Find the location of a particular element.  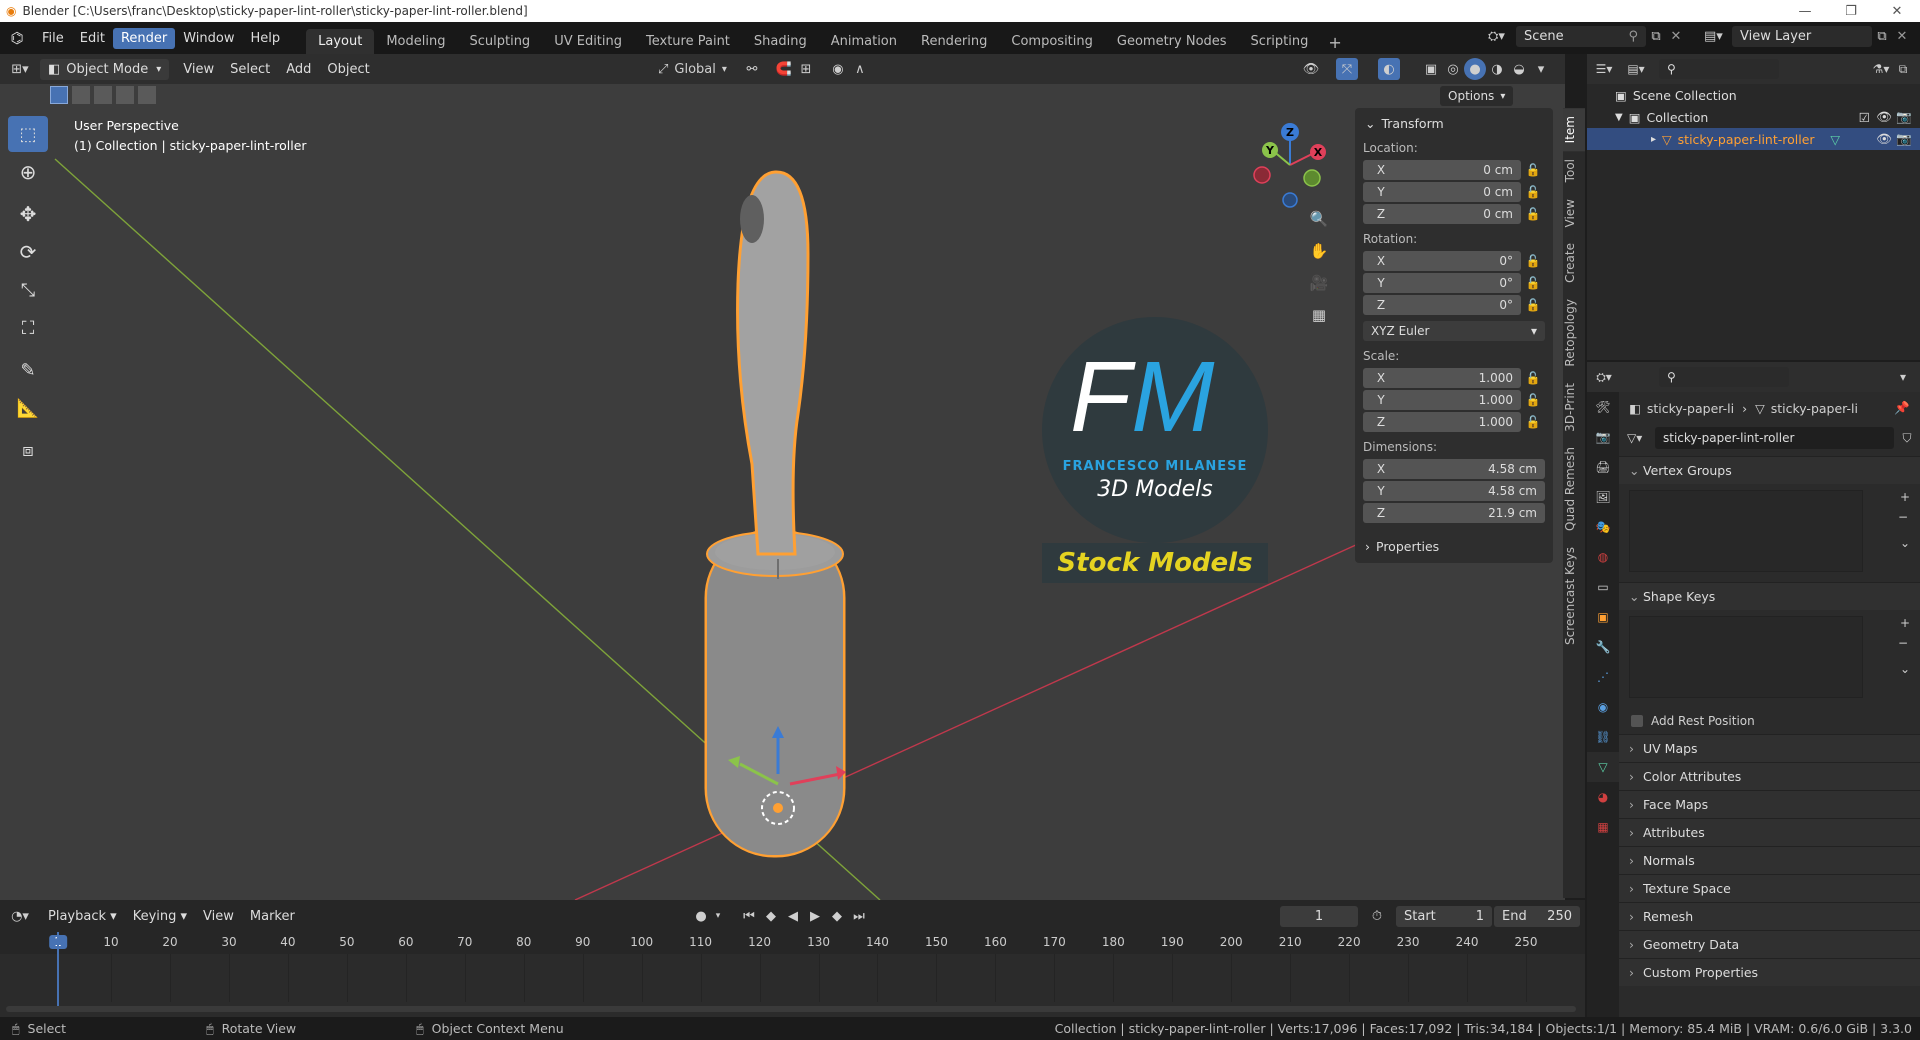

add-workspace-button: + is located at coordinates (1334, 42).